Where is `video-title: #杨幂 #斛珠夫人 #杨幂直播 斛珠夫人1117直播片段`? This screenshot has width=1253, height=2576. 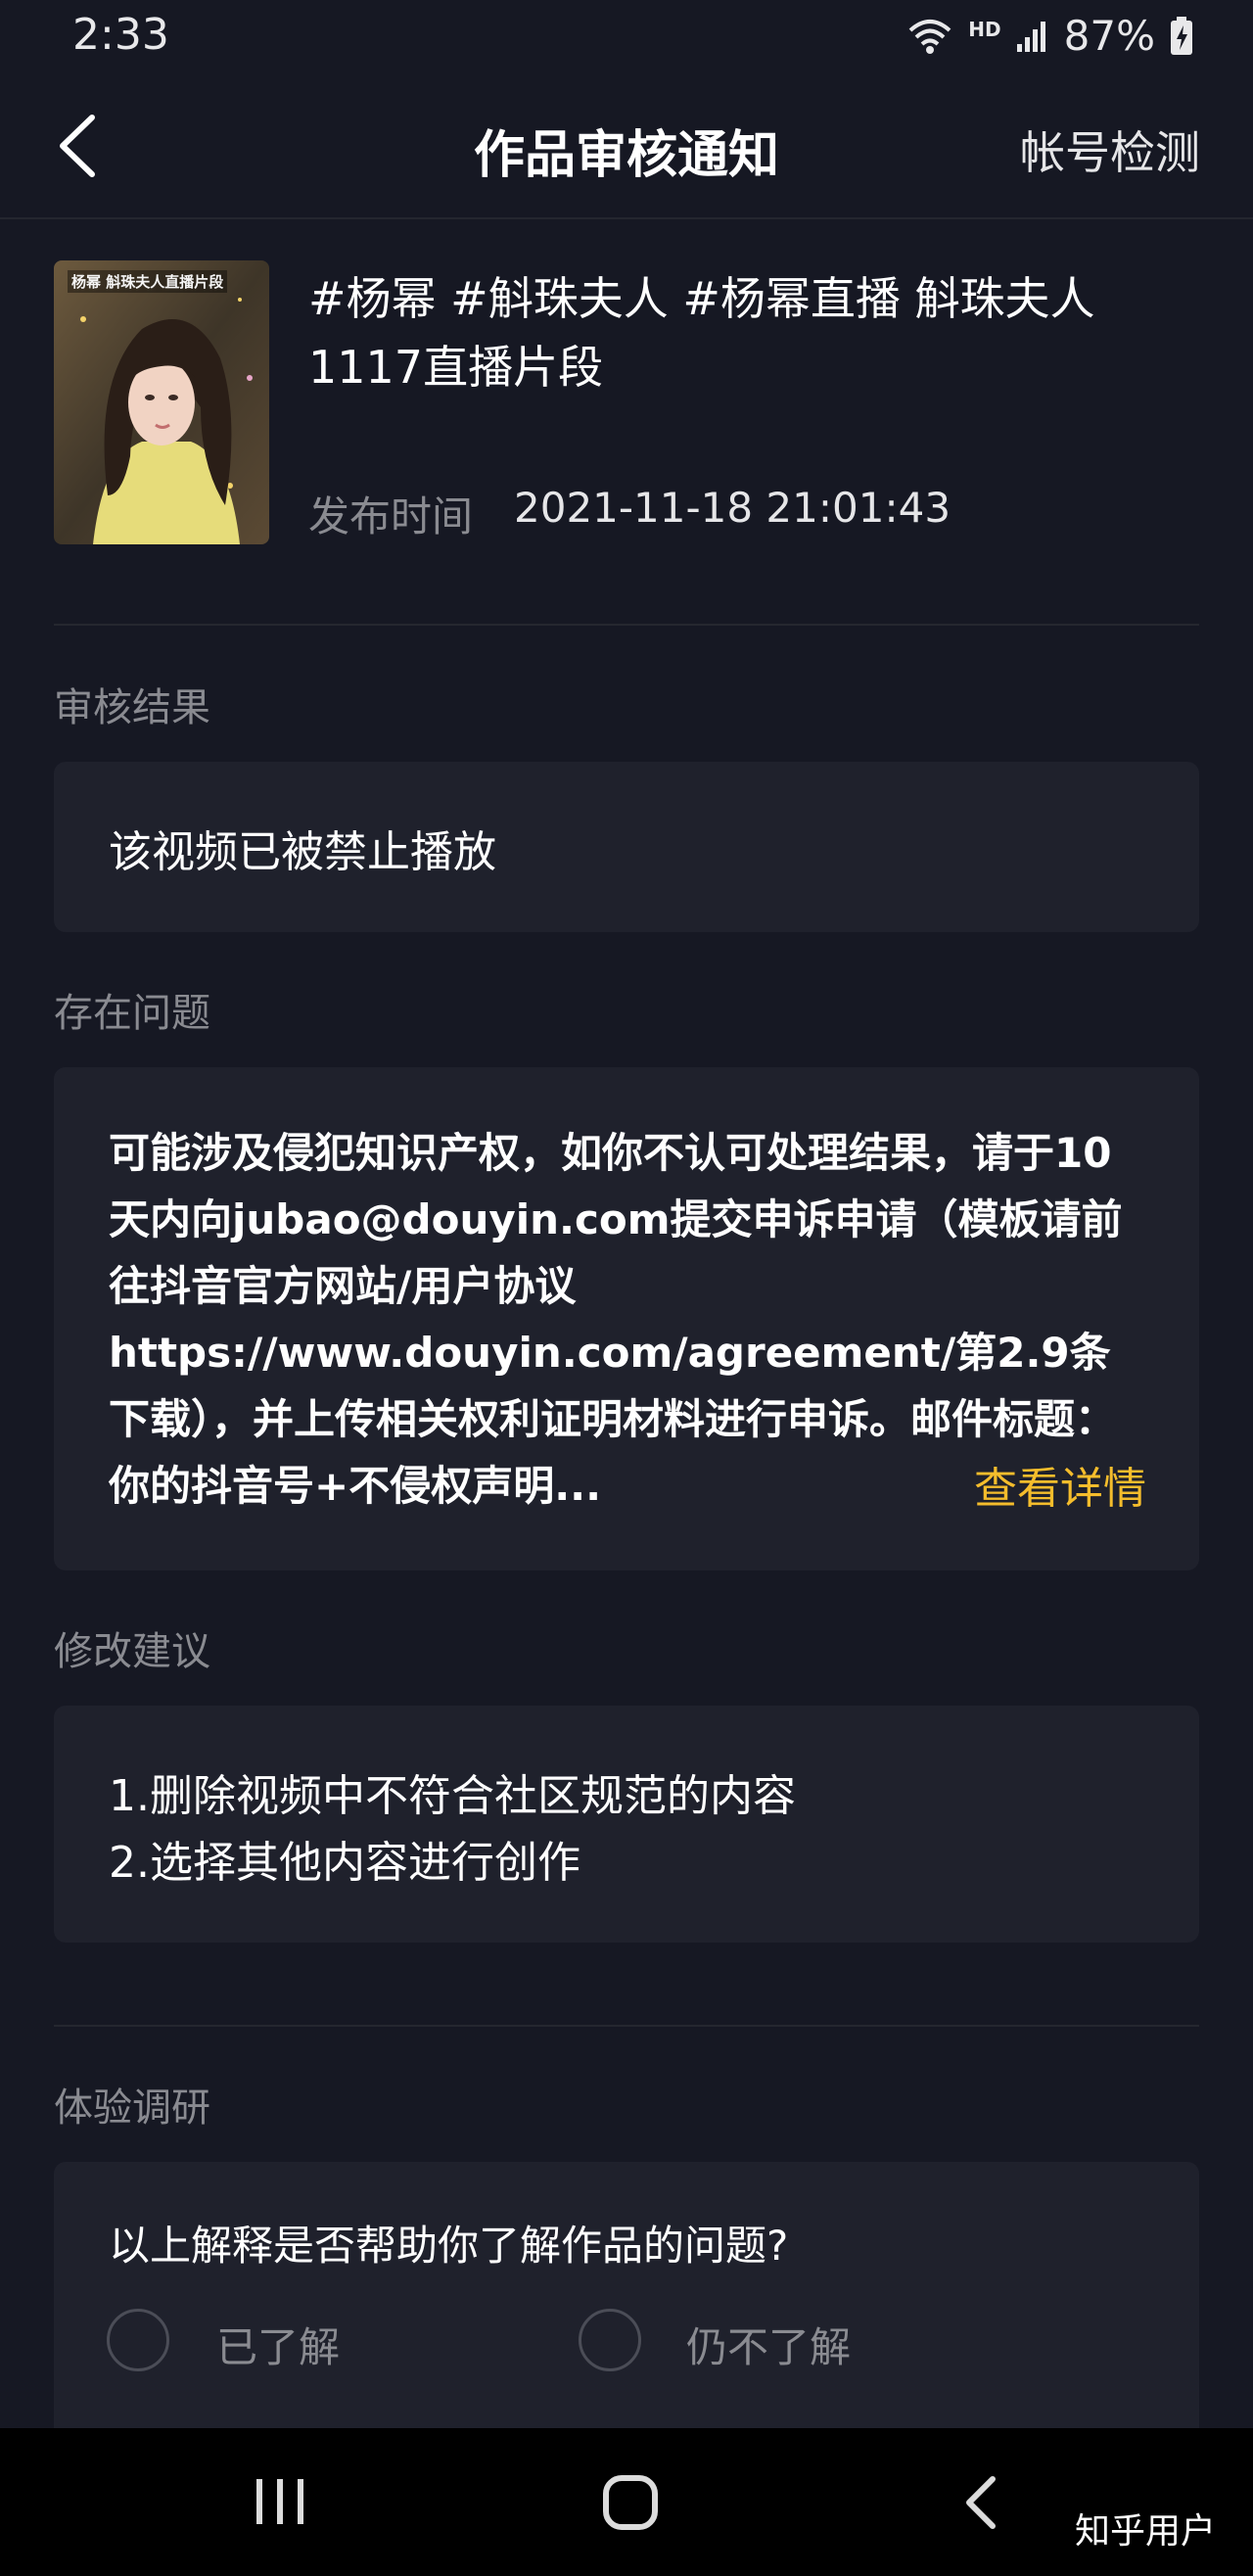
video-title: #杨幂 #斛珠夫人 #杨幂直播 斛珠夫人1117直播片段 is located at coordinates (701, 333).